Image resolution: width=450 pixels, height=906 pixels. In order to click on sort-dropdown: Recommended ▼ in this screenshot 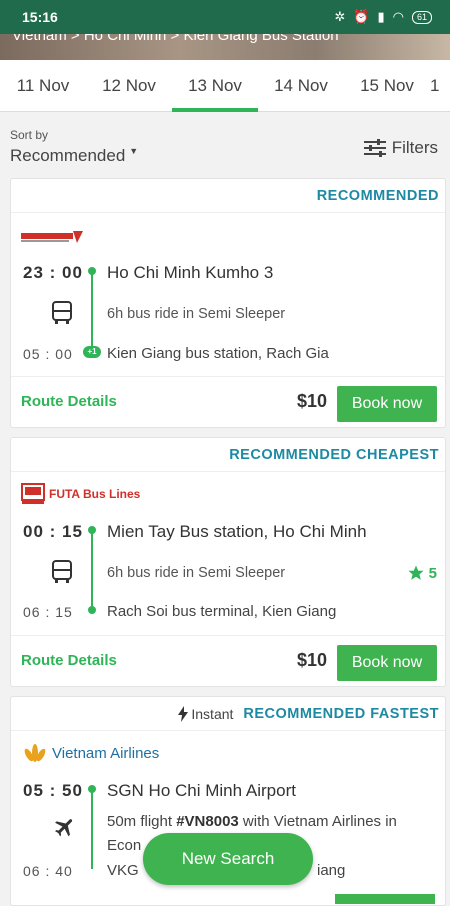, I will do `click(74, 156)`.